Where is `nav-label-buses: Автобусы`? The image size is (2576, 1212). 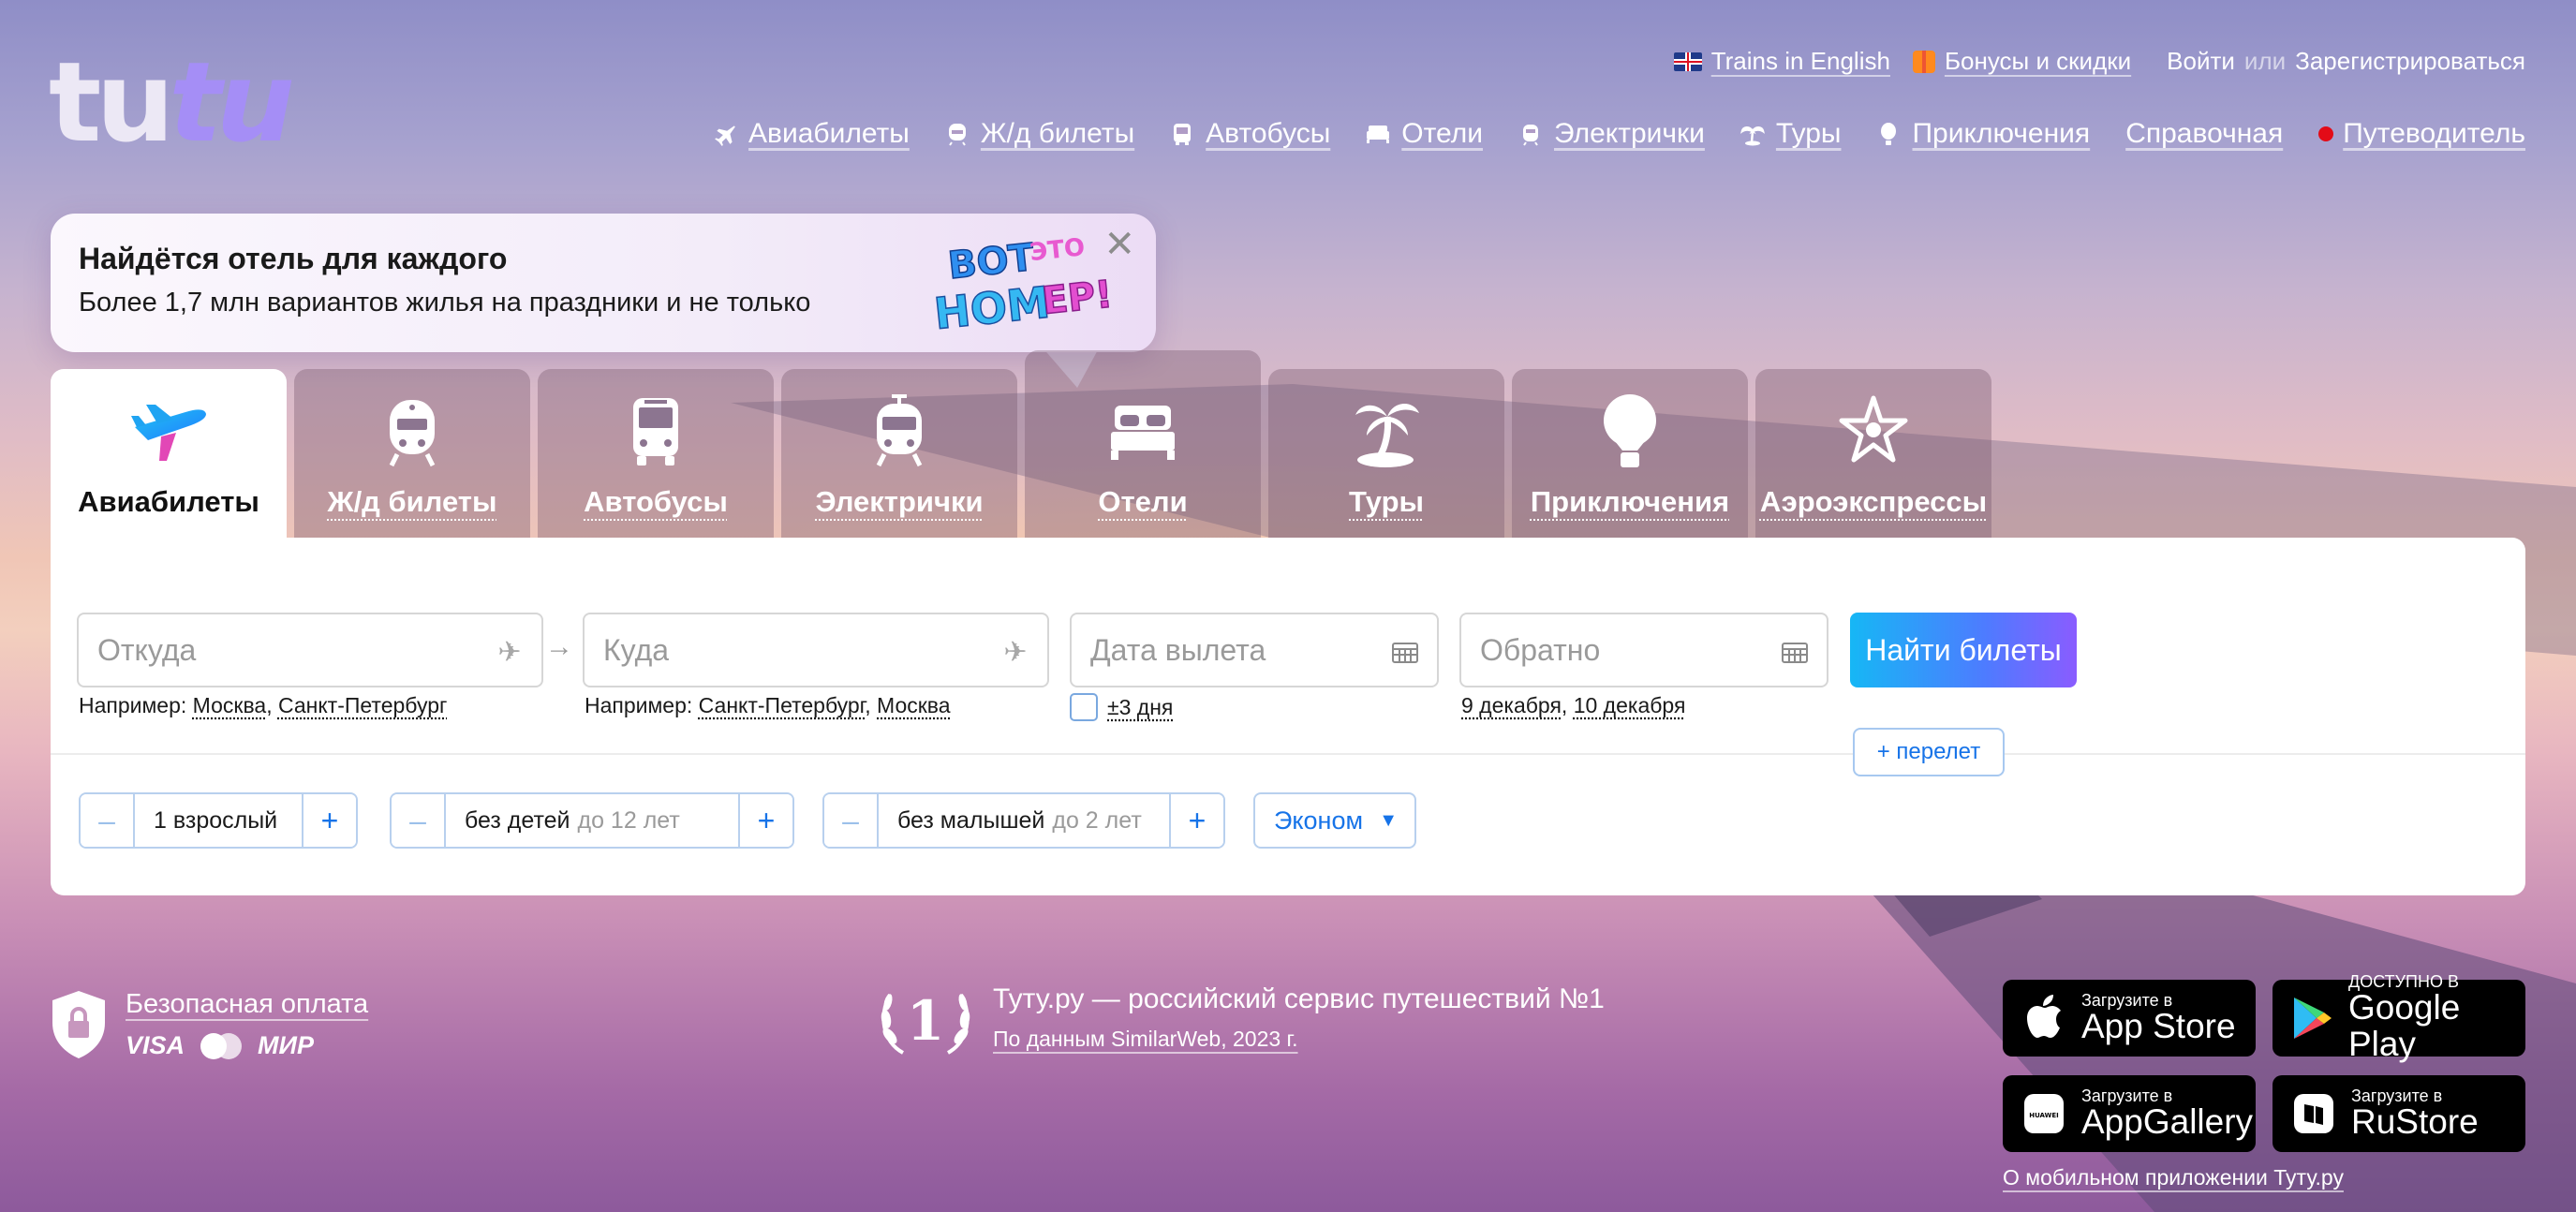 nav-label-buses: Автобусы is located at coordinates (1268, 133).